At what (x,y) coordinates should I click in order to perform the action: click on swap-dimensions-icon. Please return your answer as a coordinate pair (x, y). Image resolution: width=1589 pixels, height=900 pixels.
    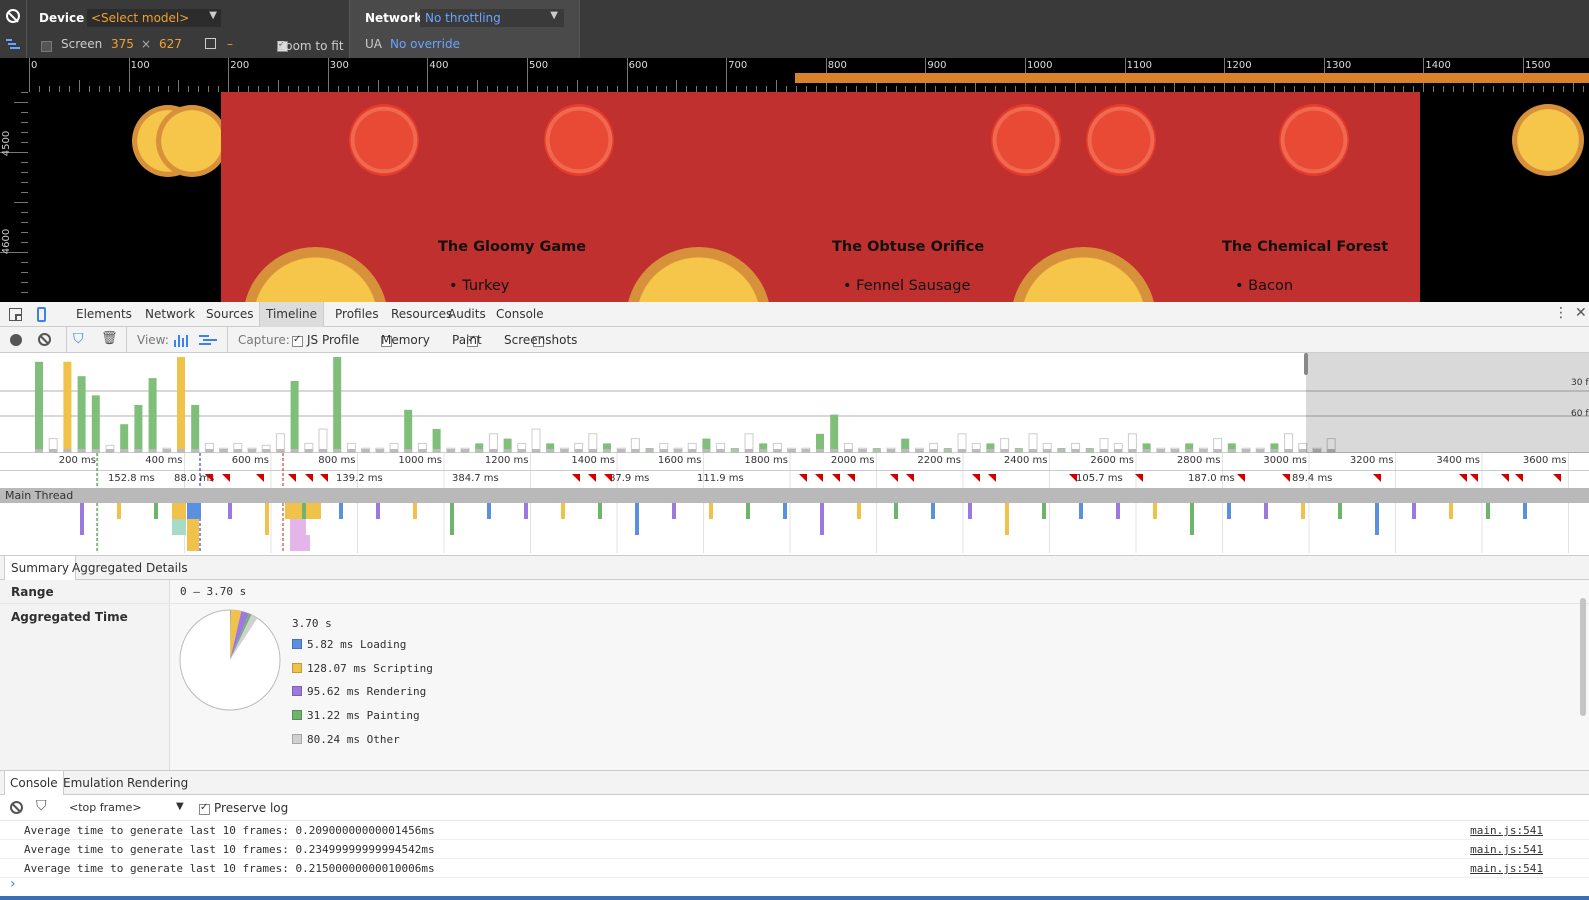
    Looking at the image, I should click on (210, 43).